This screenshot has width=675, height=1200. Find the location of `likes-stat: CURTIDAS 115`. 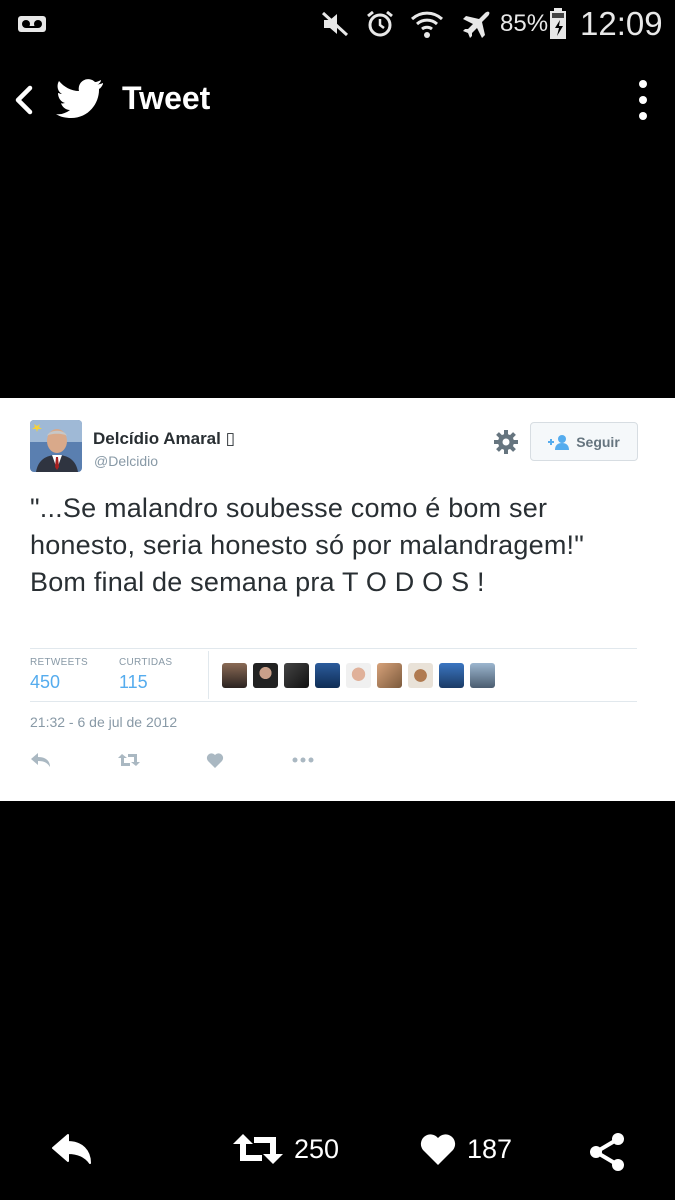

likes-stat: CURTIDAS 115 is located at coordinates (145, 675).